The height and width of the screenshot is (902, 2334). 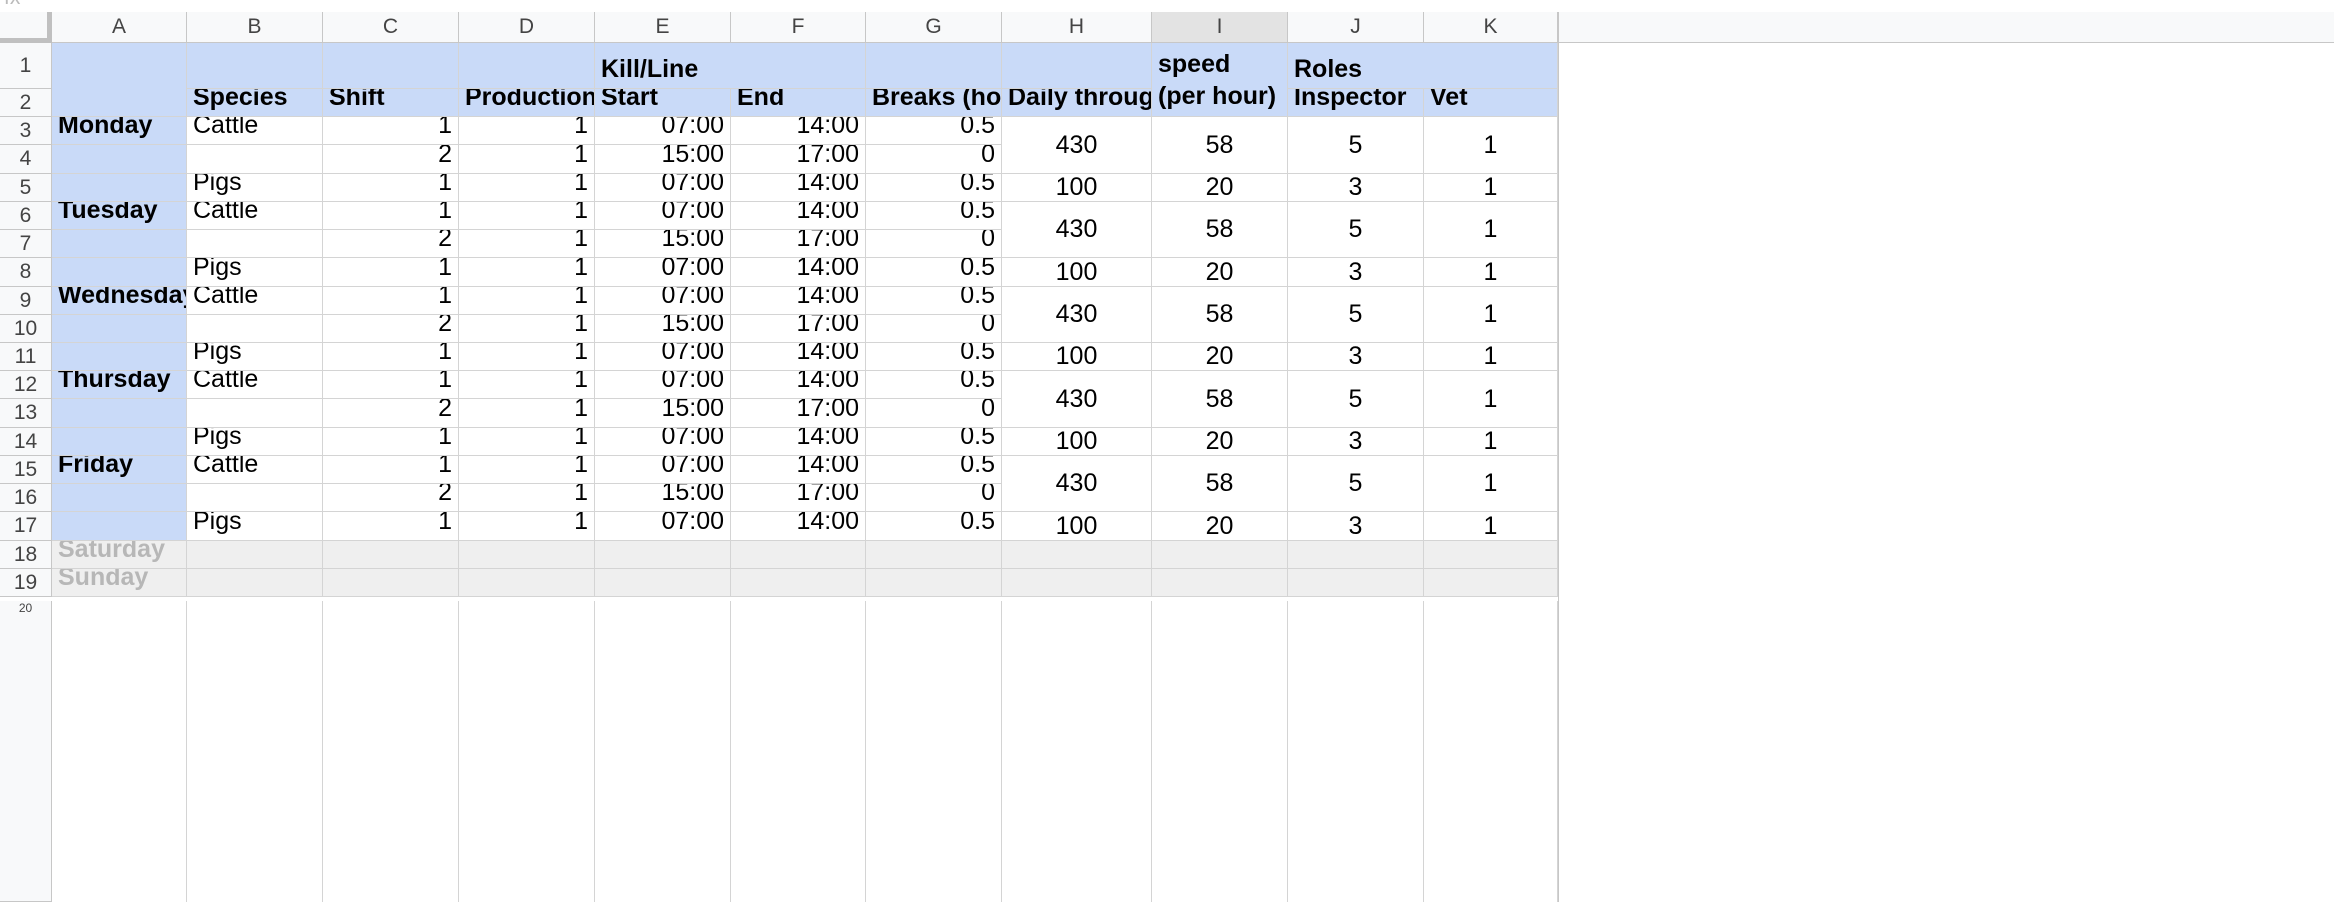 What do you see at coordinates (934, 103) in the screenshot?
I see `header-breaks: Breaks (hours)` at bounding box center [934, 103].